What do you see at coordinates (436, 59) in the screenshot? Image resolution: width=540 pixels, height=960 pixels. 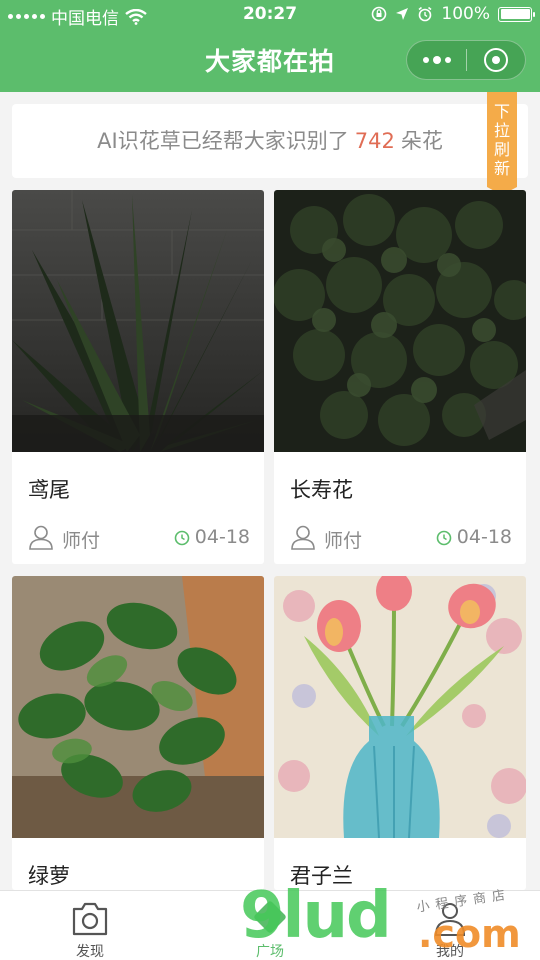 I see `more-icon` at bounding box center [436, 59].